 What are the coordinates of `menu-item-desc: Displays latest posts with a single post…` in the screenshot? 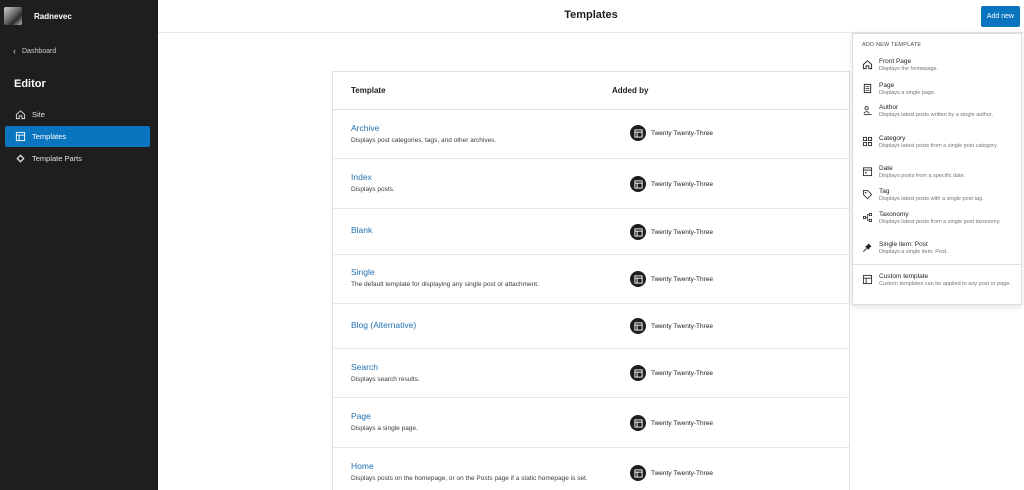 It's located at (931, 199).